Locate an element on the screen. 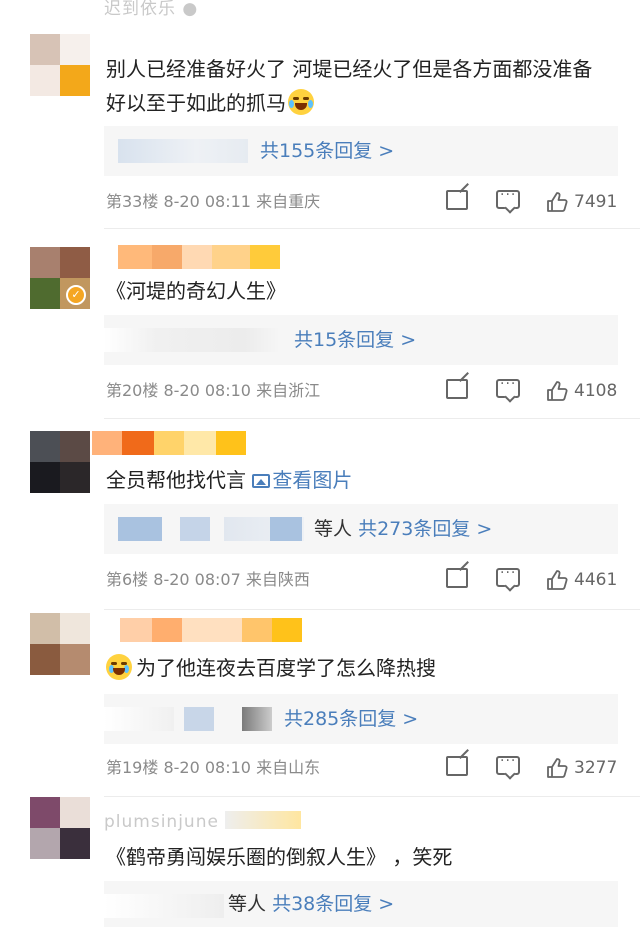 The height and width of the screenshot is (927, 640). reply-count-link: 共15条回复 > is located at coordinates (355, 340).